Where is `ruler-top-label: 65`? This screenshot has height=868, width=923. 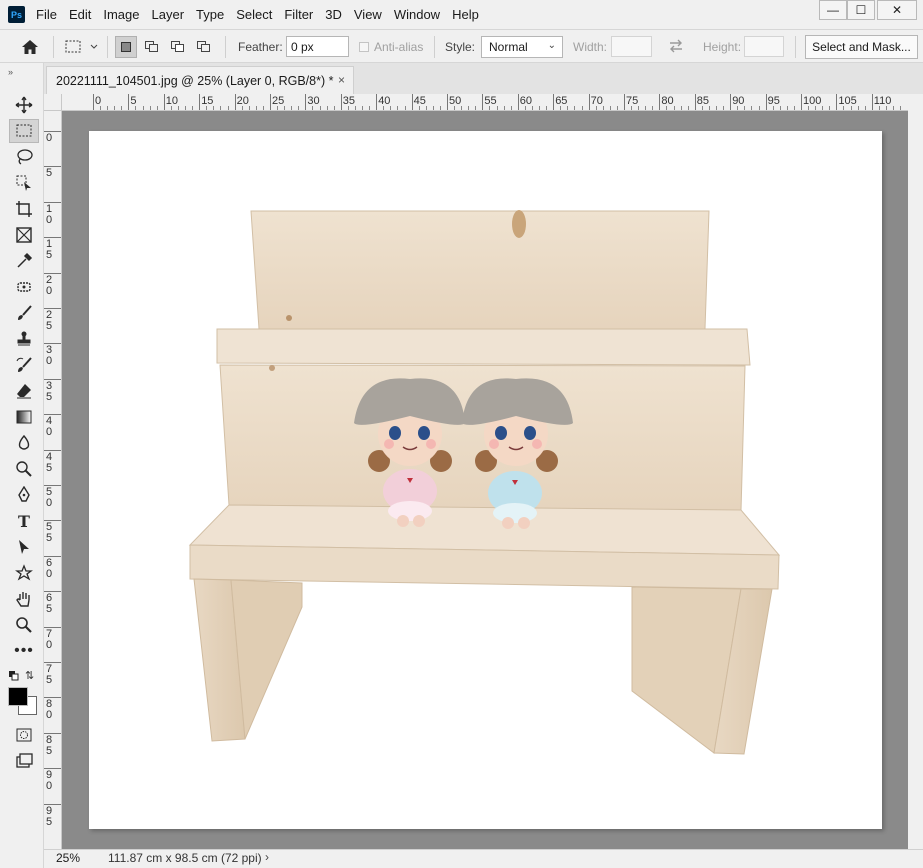 ruler-top-label: 65 is located at coordinates (561, 101).